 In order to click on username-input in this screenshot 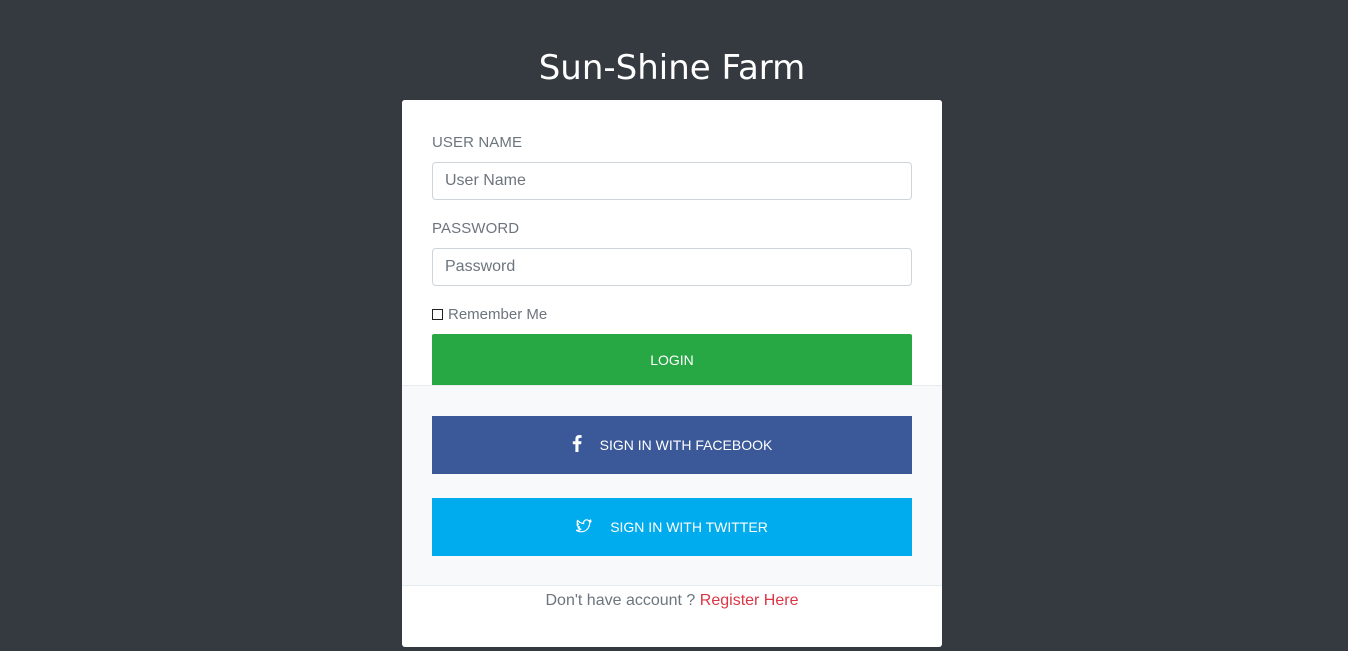, I will do `click(672, 181)`.